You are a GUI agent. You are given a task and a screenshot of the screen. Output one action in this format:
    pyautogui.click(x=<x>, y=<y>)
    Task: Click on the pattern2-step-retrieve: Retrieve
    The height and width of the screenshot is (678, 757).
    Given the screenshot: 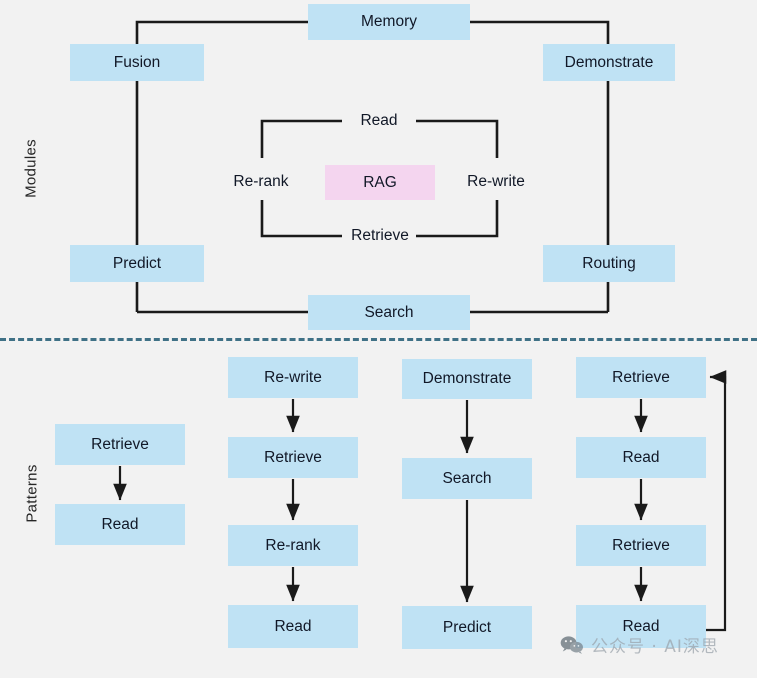 What is the action you would take?
    pyautogui.click(x=293, y=457)
    